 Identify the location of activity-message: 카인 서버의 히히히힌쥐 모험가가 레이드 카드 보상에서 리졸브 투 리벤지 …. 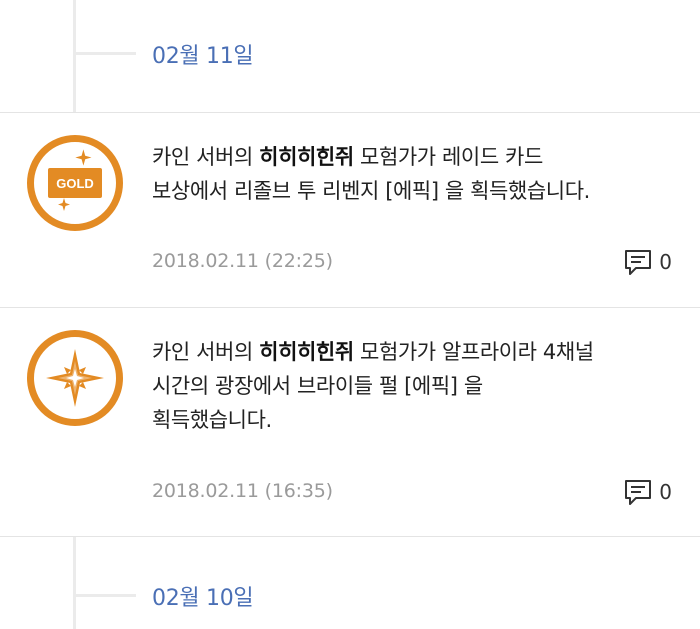
(412, 174).